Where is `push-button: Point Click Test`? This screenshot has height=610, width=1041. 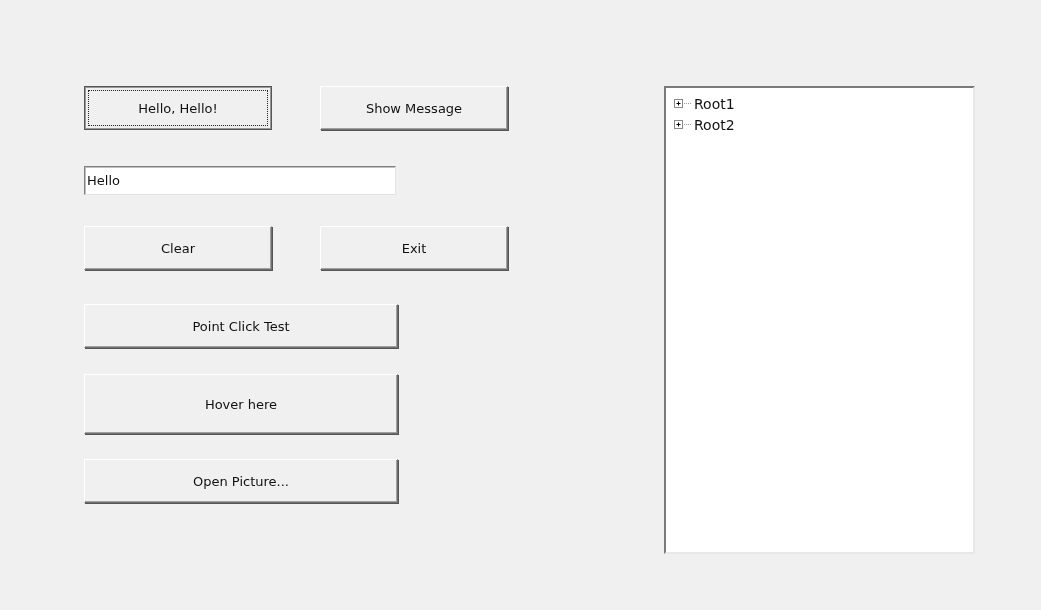 push-button: Point Click Test is located at coordinates (241, 326).